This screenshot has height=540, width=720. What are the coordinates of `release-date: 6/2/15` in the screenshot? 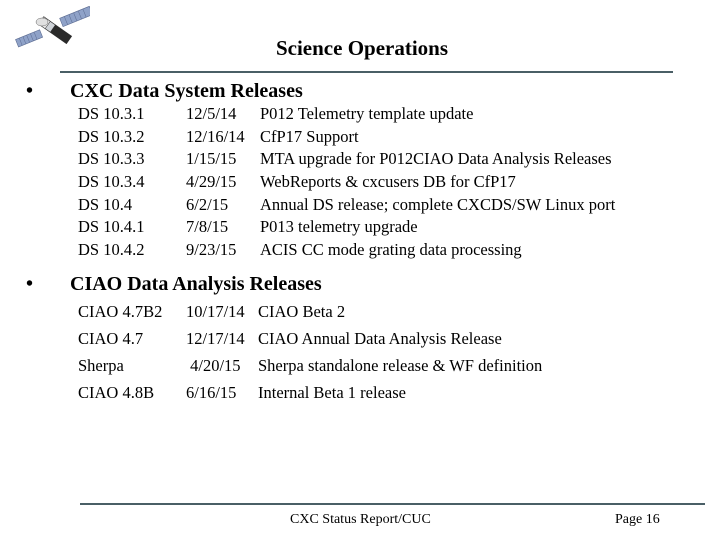 It's located at (207, 204).